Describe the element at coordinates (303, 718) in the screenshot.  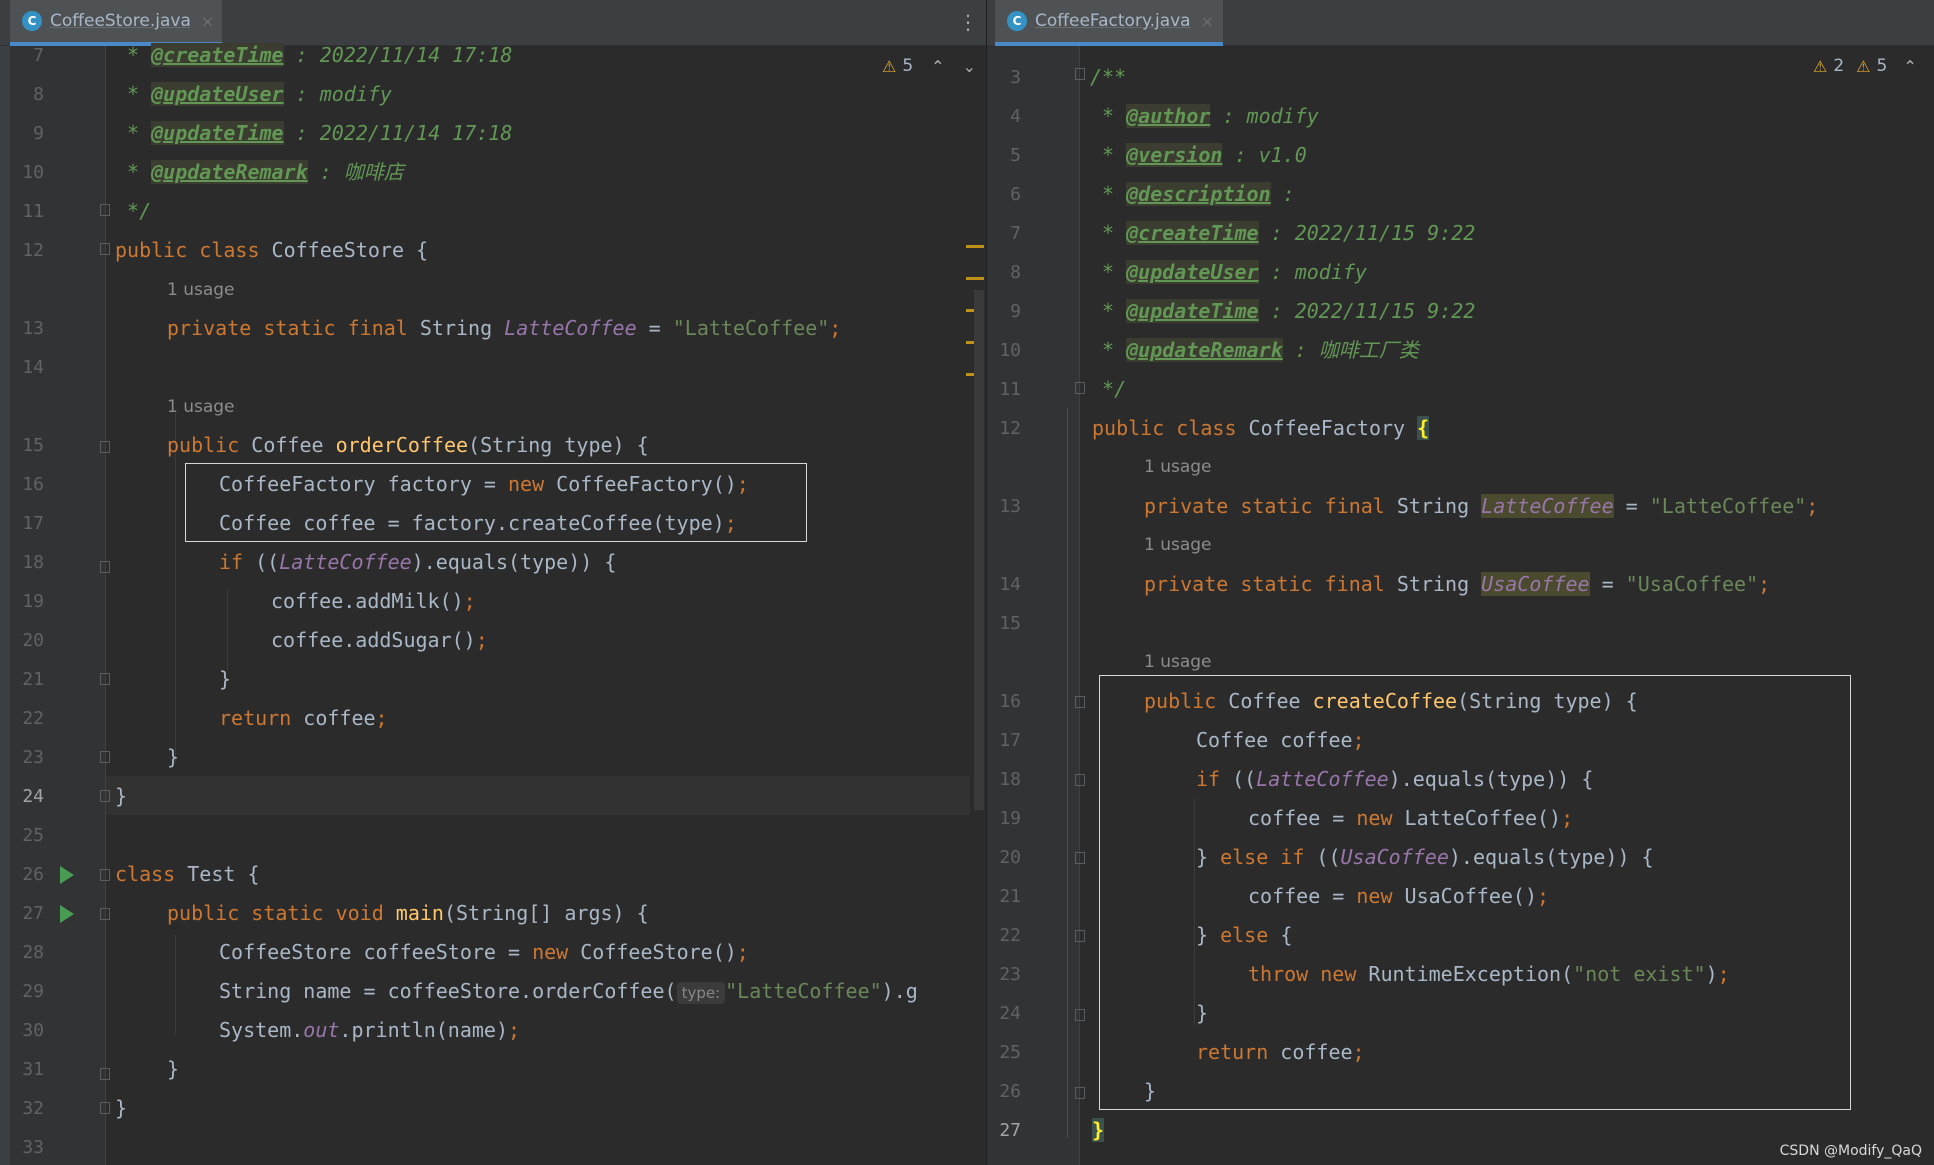
I see `code-line: return coffee;` at that location.